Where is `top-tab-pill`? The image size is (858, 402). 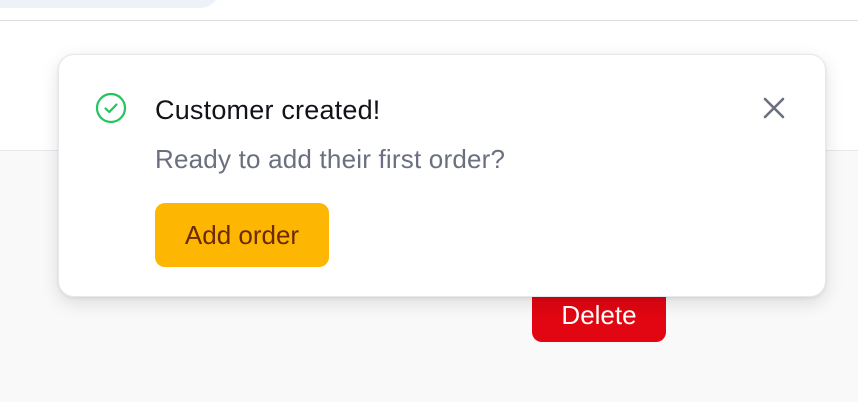 top-tab-pill is located at coordinates (110, 4).